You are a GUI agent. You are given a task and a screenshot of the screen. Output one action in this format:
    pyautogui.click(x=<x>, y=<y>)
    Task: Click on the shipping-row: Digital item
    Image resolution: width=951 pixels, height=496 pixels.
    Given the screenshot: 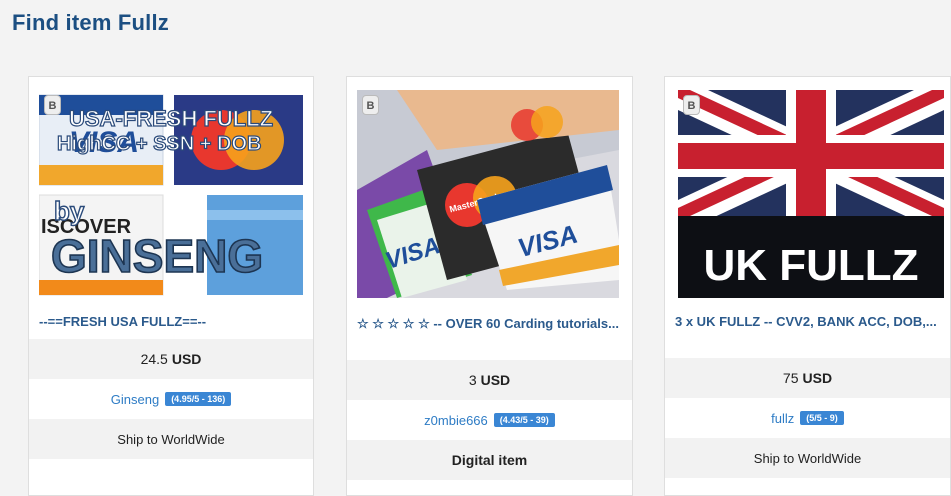 What is the action you would take?
    pyautogui.click(x=489, y=460)
    